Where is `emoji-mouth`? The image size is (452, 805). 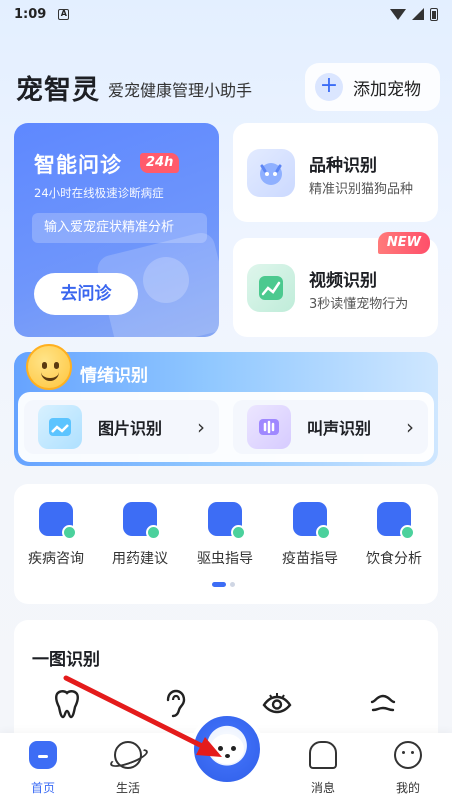 emoji-mouth is located at coordinates (50, 376).